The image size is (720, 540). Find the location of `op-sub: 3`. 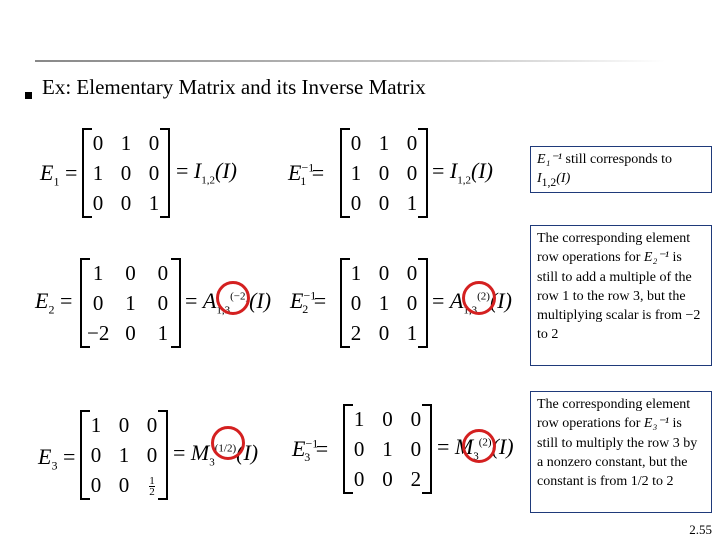

op-sub: 3 is located at coordinates (212, 462).